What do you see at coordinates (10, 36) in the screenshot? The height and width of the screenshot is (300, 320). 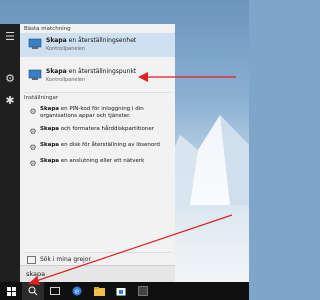 I see `hamburger-menu-icon: ☰` at bounding box center [10, 36].